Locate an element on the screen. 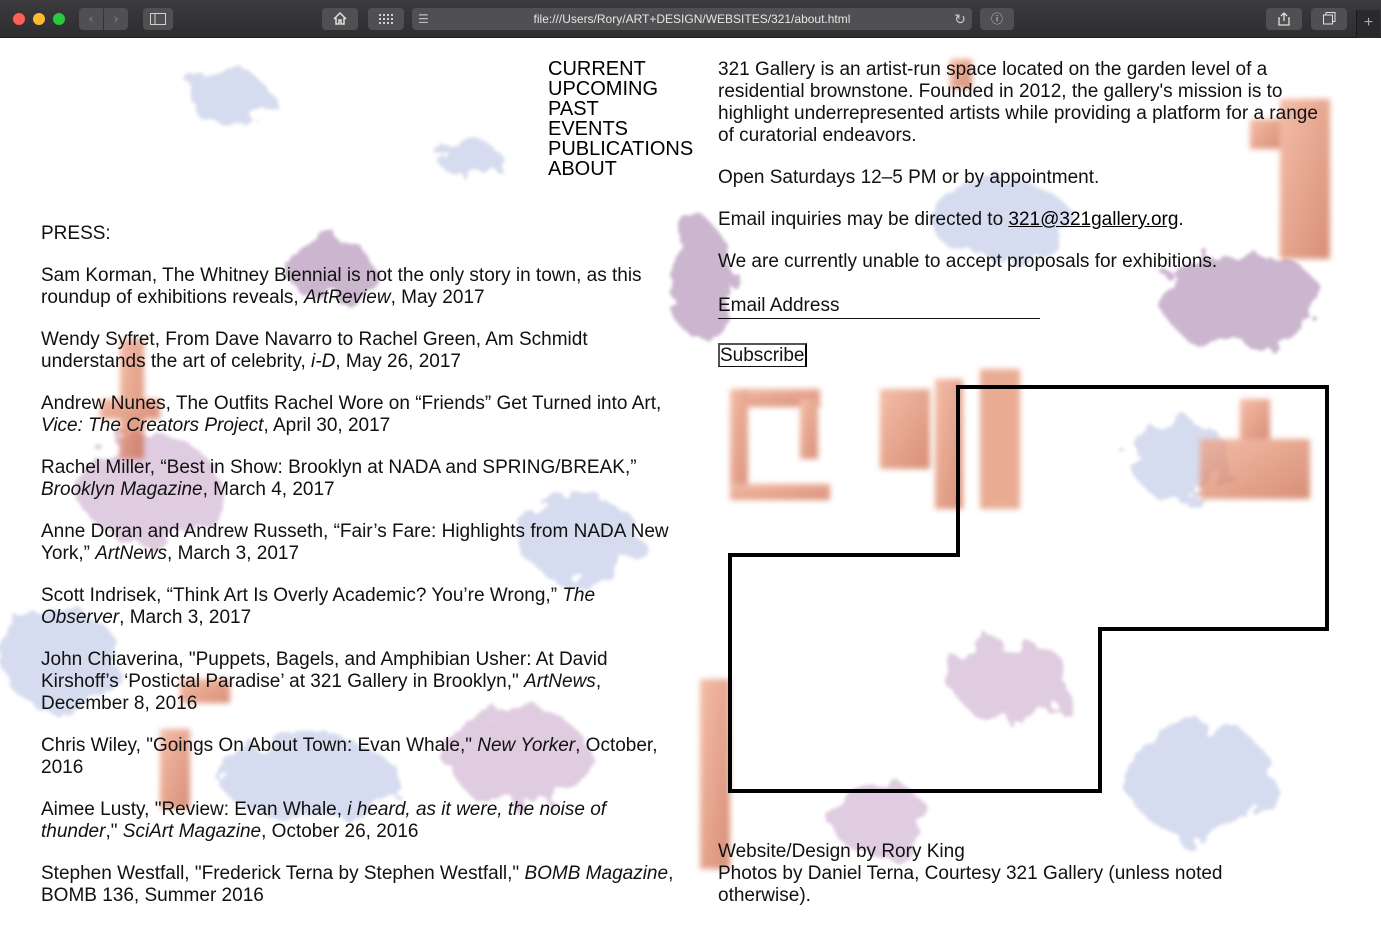  nav-link-past: PAST is located at coordinates (620, 109).